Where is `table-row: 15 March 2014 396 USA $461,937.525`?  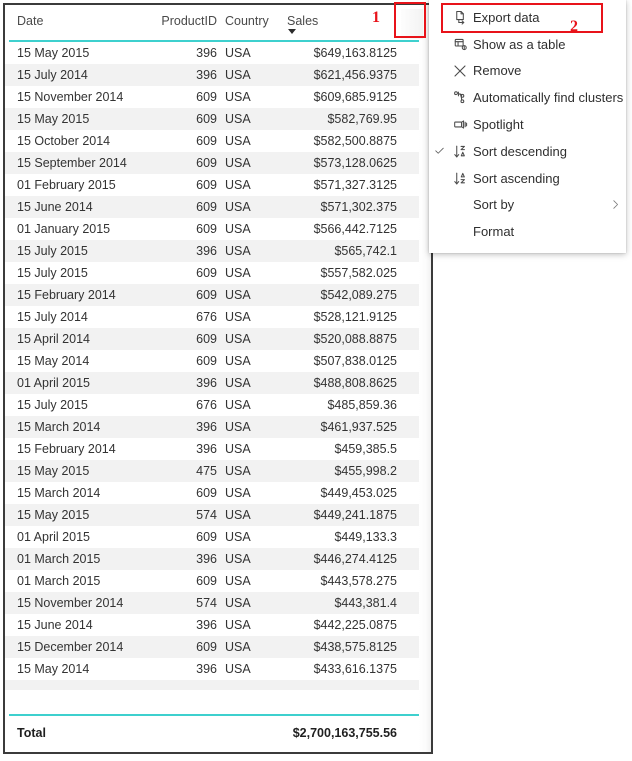 table-row: 15 March 2014 396 USA $461,937.525 is located at coordinates (218, 427).